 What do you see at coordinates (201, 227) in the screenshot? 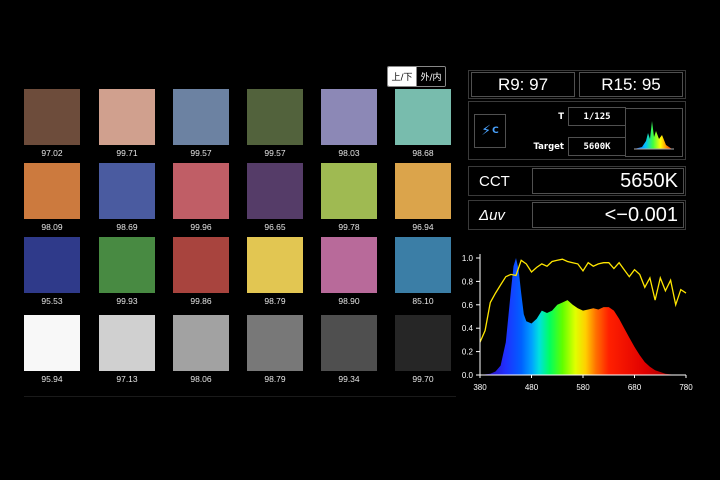
I see `swatch-value: 99.96` at bounding box center [201, 227].